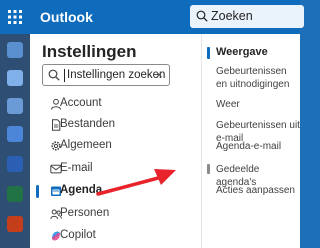 The image size is (320, 248). Describe the element at coordinates (85, 213) in the screenshot. I see `nav-item-label: Personen` at that location.